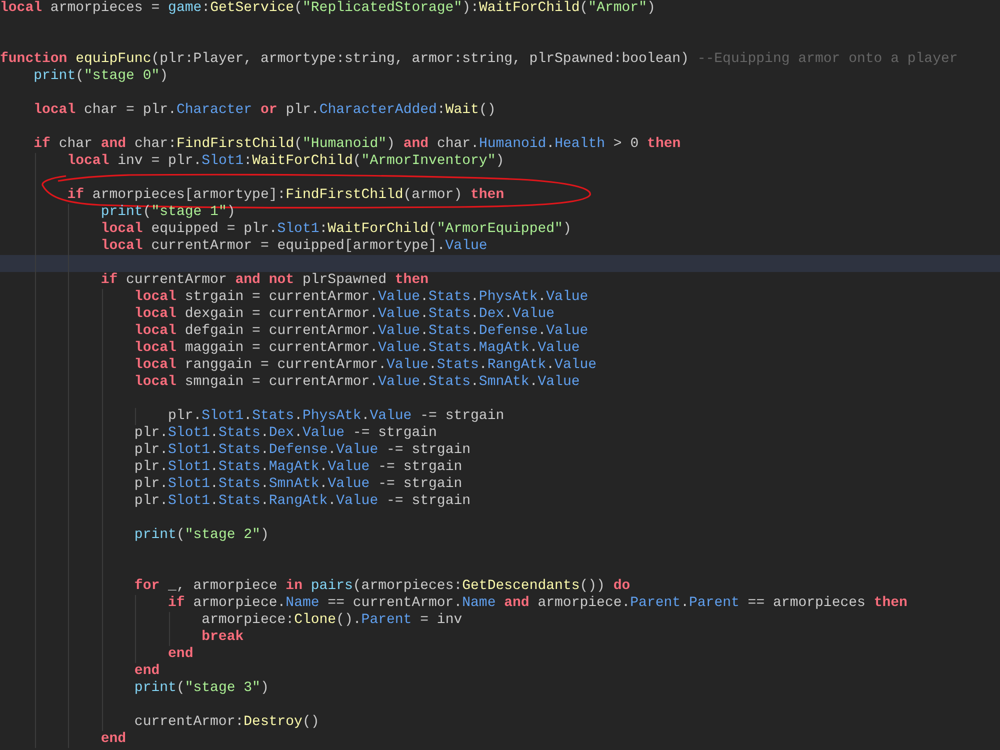 Image resolution: width=1000 pixels, height=750 pixels. What do you see at coordinates (168, 212) in the screenshot?
I see `code-line: print("stage 1")` at bounding box center [168, 212].